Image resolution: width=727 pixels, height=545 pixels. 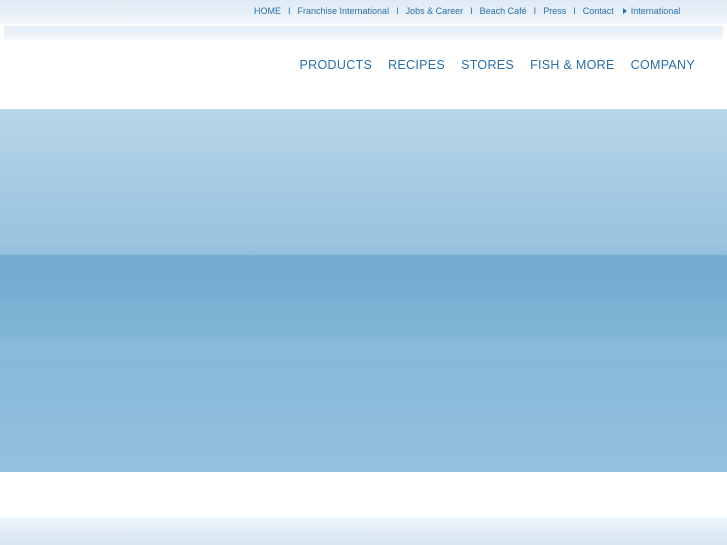 What do you see at coordinates (336, 65) in the screenshot?
I see `main-nav-products: PRODUCTS` at bounding box center [336, 65].